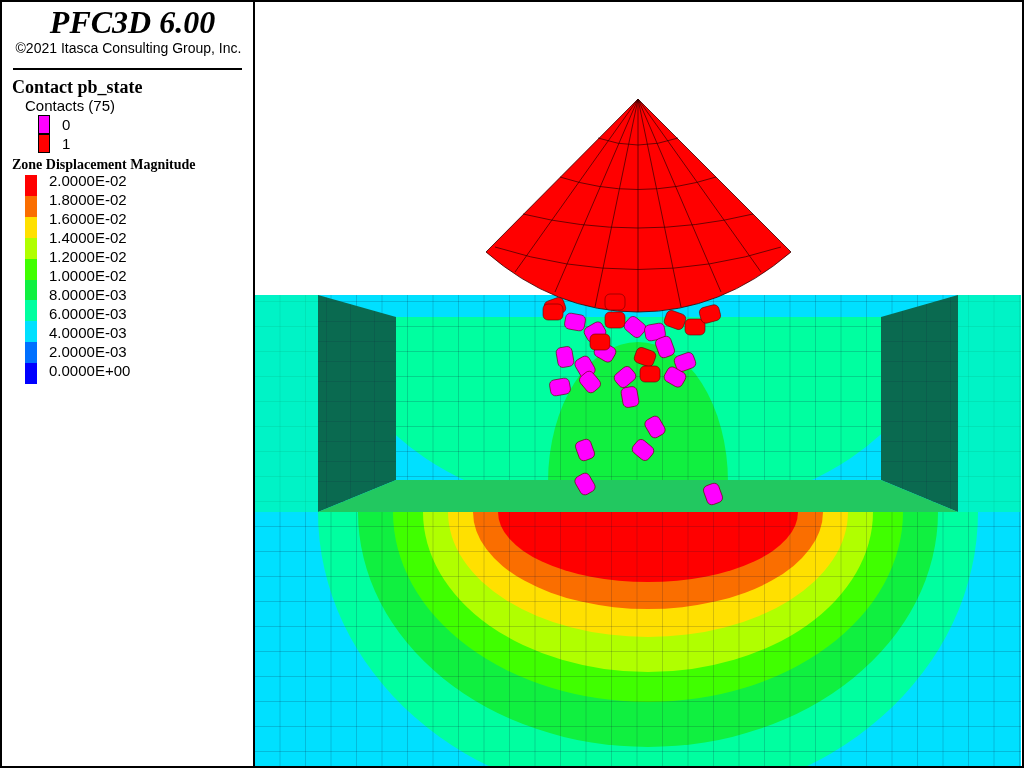  I want to click on legend-value: 4.0000E-03, so click(88, 332).